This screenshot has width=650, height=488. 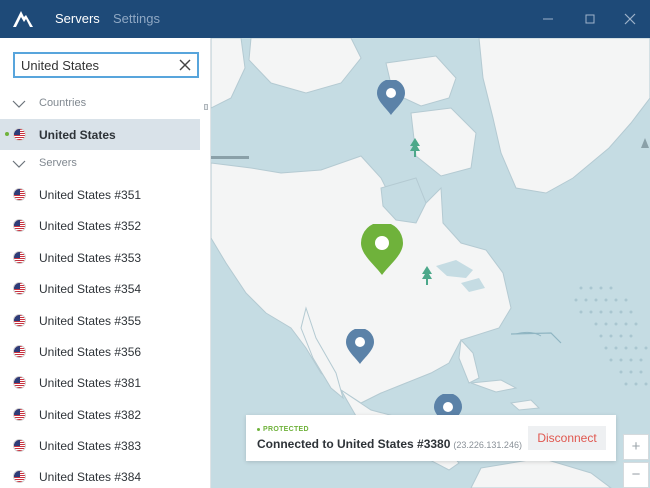 I want to click on server-label: United States #384, so click(x=90, y=477).